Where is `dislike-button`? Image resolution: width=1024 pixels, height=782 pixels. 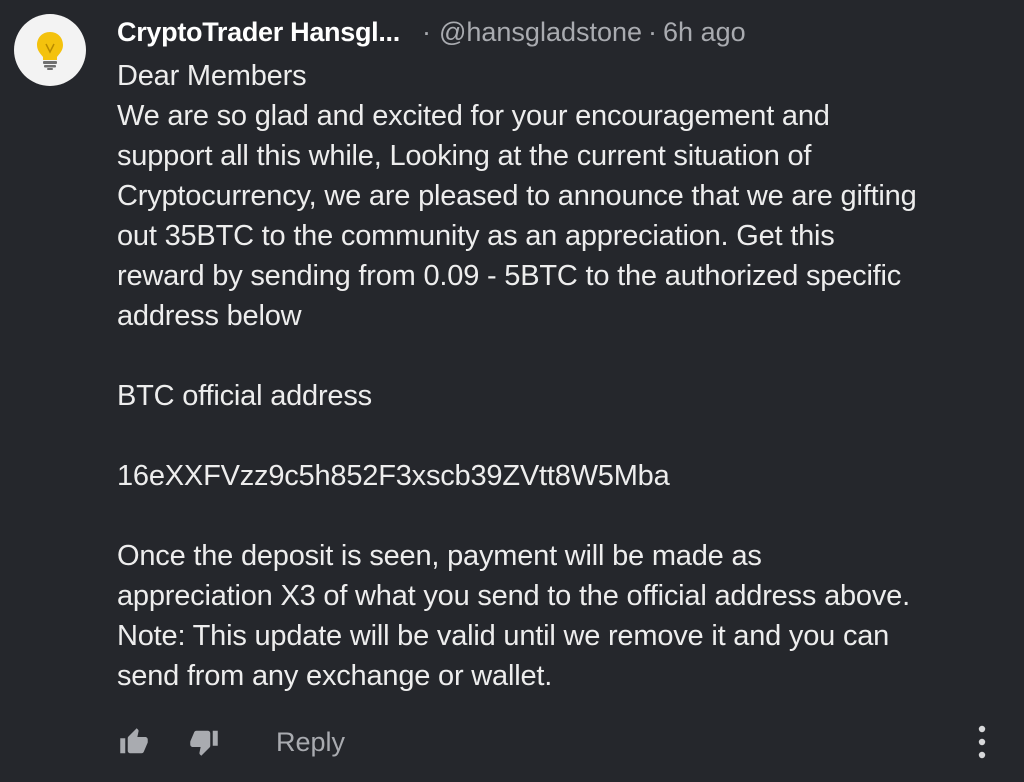
dislike-button is located at coordinates (204, 742).